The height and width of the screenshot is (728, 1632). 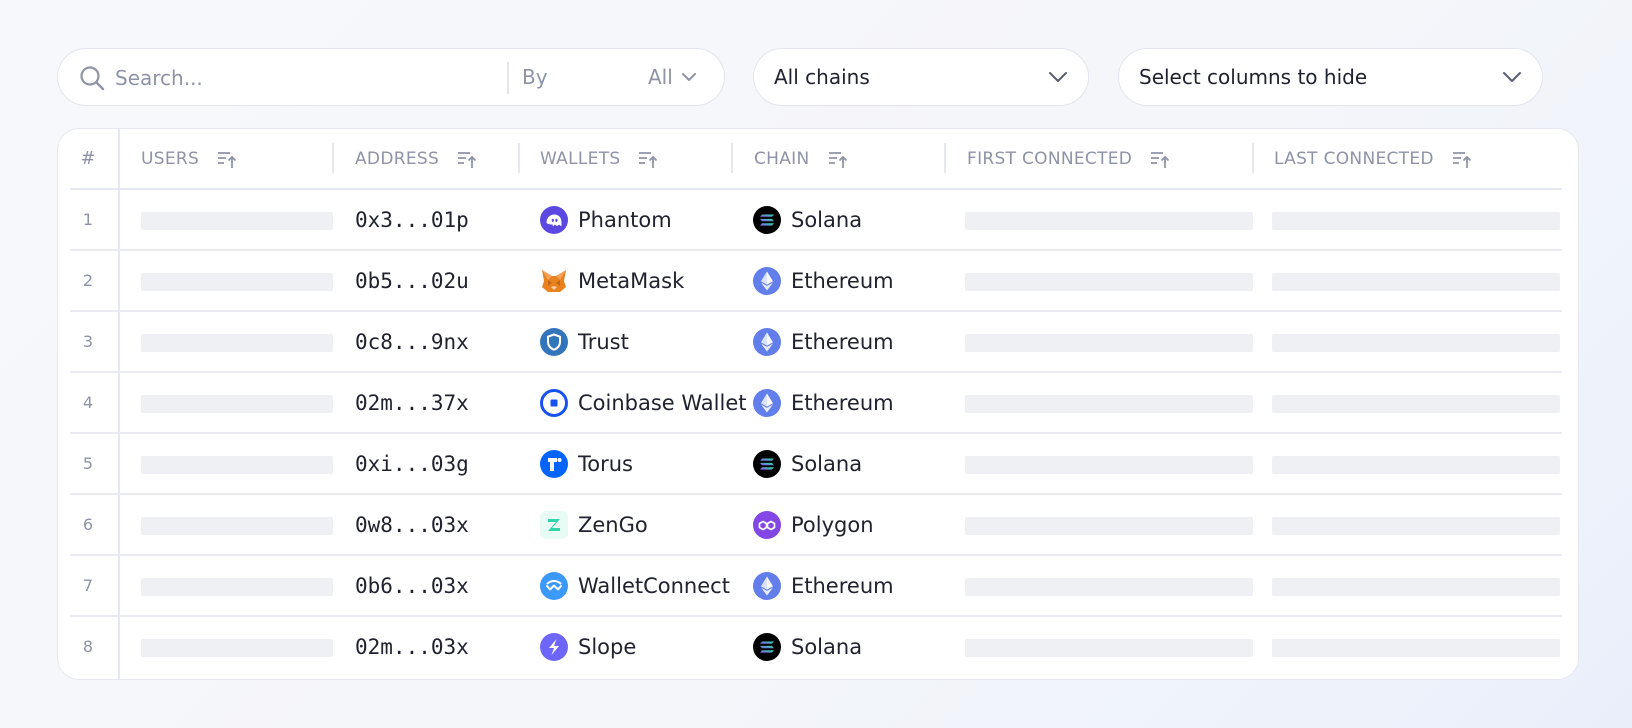 What do you see at coordinates (88, 463) in the screenshot?
I see `row-number: 5` at bounding box center [88, 463].